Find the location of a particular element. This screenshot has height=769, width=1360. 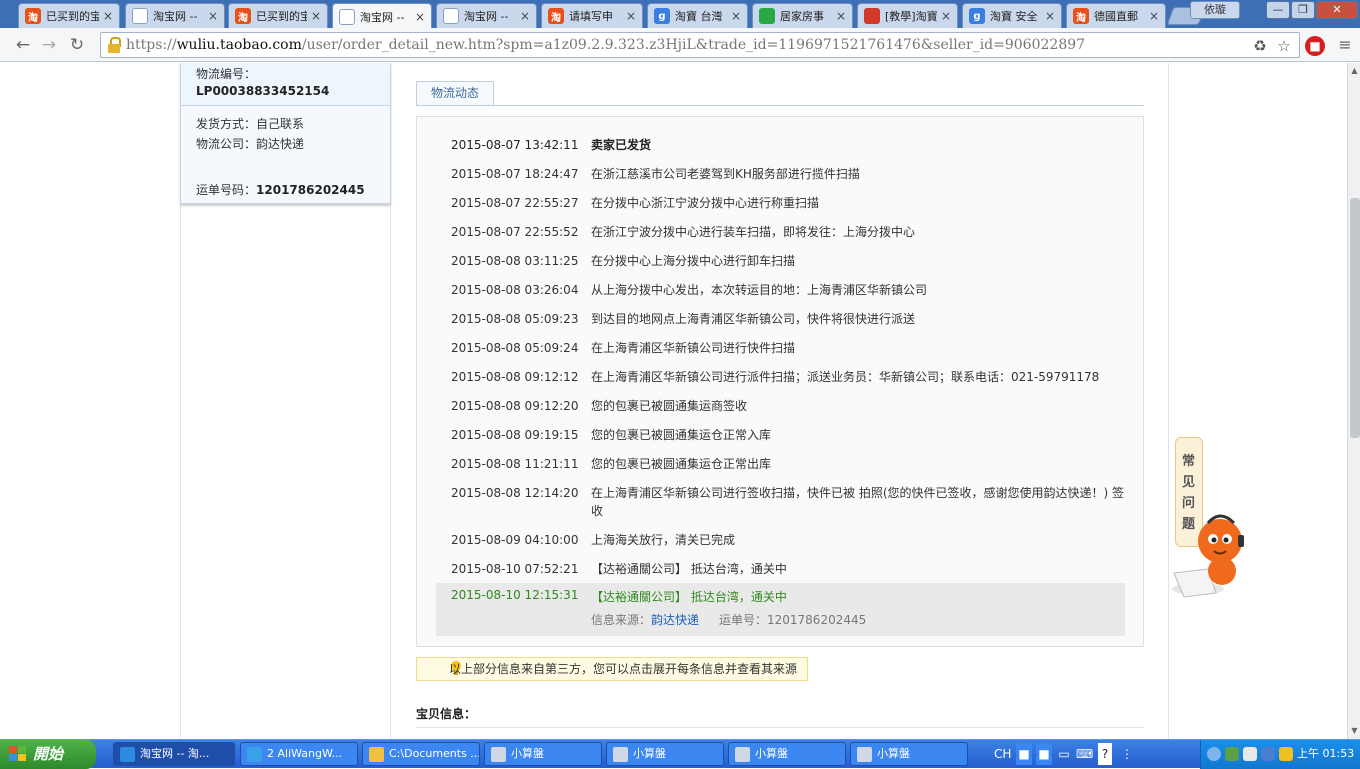

forward-button: → is located at coordinates (49, 45).